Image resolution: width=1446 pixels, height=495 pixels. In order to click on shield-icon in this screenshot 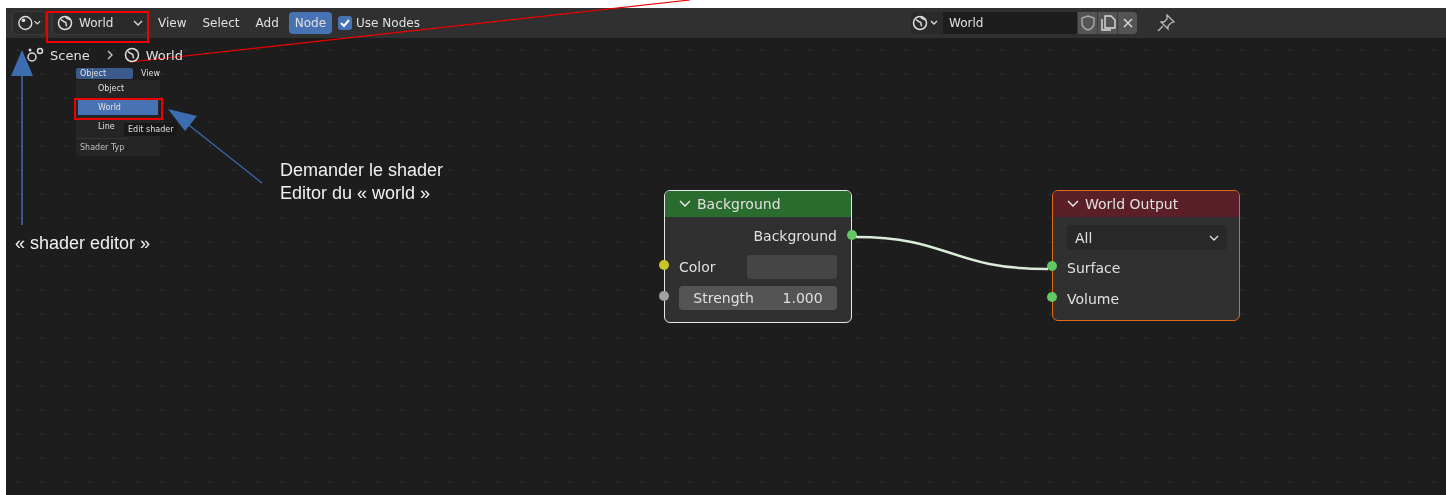, I will do `click(1087, 23)`.